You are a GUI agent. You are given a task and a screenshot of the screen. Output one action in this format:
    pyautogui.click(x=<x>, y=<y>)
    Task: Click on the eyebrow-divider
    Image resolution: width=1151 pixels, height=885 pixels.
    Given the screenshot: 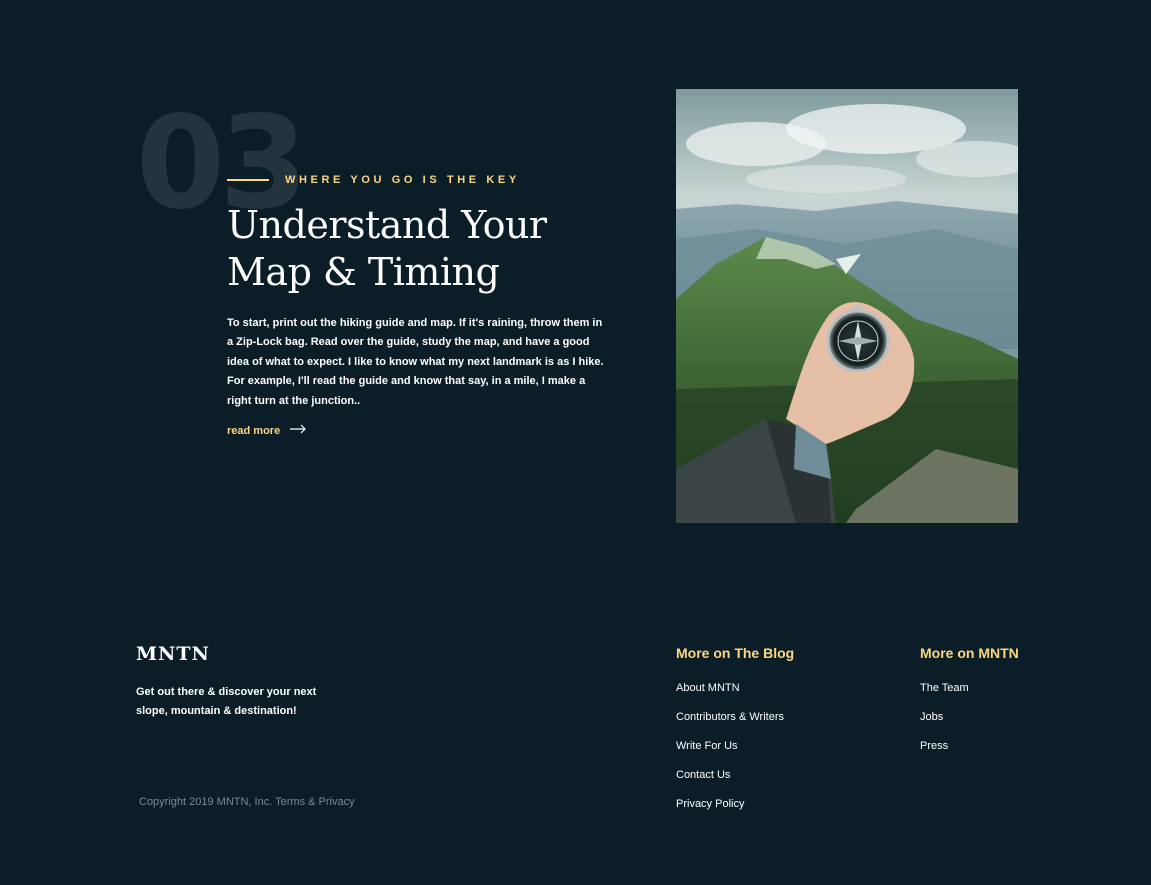 What is the action you would take?
    pyautogui.click(x=248, y=180)
    